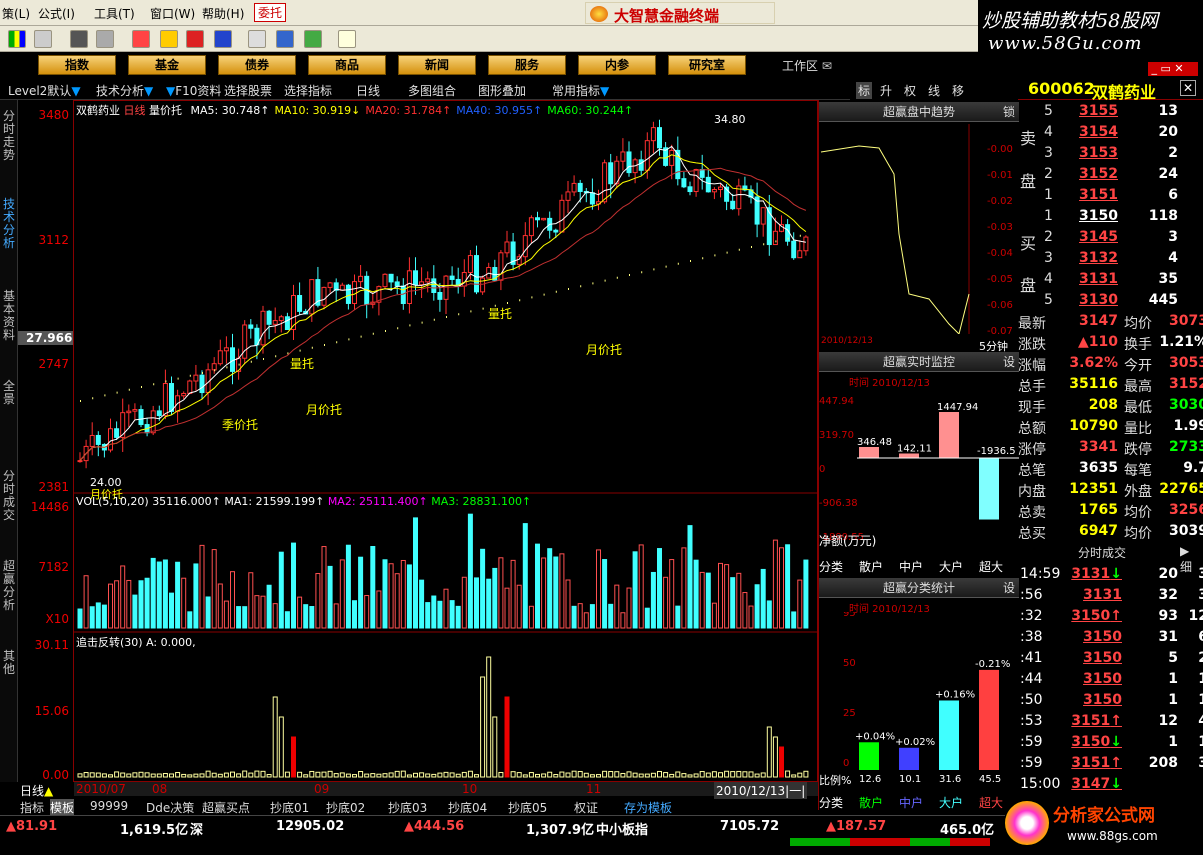 The height and width of the screenshot is (855, 1203). I want to click on menu-strategy: 策(L), so click(16, 13).